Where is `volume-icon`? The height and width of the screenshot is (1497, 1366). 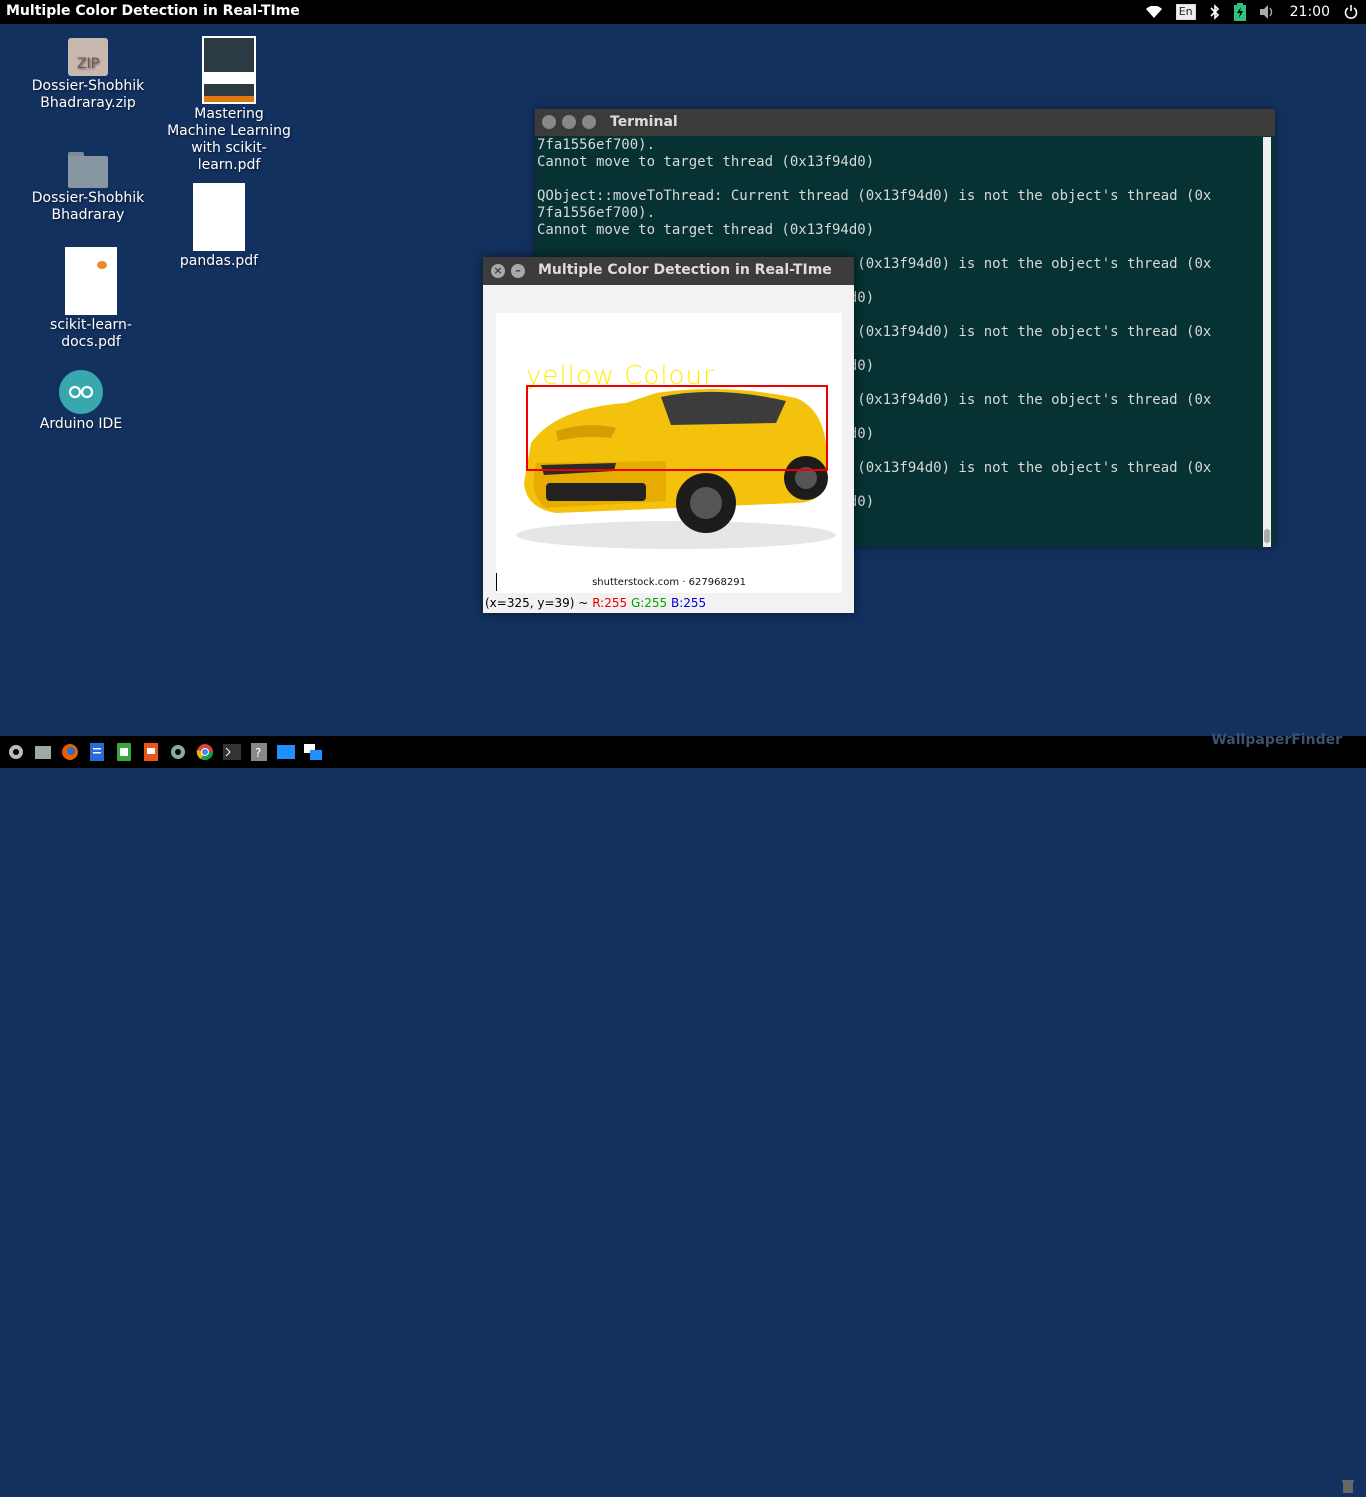 volume-icon is located at coordinates (1267, 12).